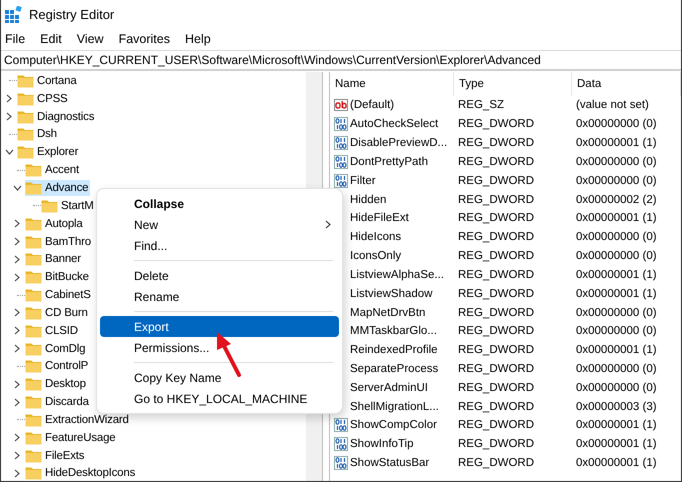 This screenshot has width=682, height=482. I want to click on tree-item: BitBucke, so click(58, 277).